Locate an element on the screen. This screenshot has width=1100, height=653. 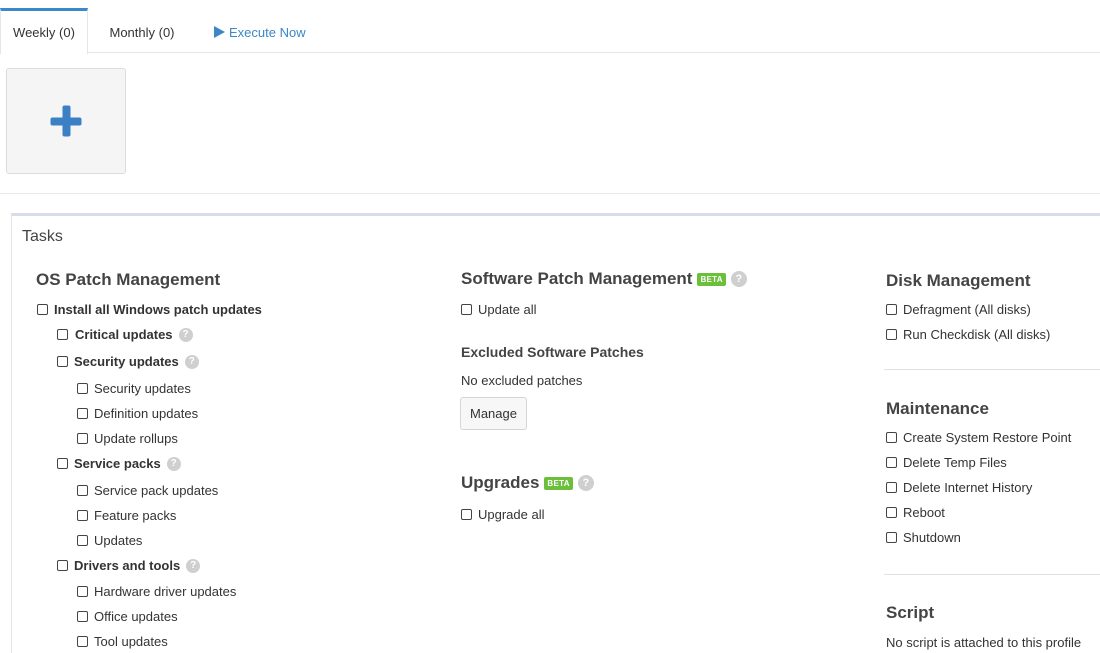
maintenance-heading: Maintenance is located at coordinates (937, 408).